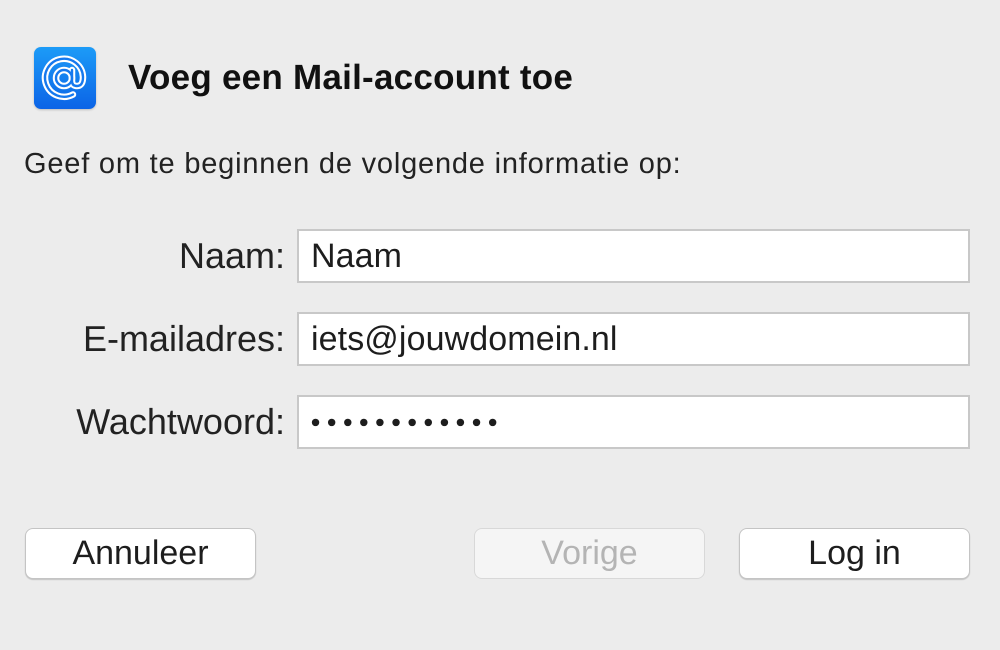 The height and width of the screenshot is (650, 1000). What do you see at coordinates (353, 164) in the screenshot?
I see `instruction-text: Geef om te beginnen de volgende informatie op:` at bounding box center [353, 164].